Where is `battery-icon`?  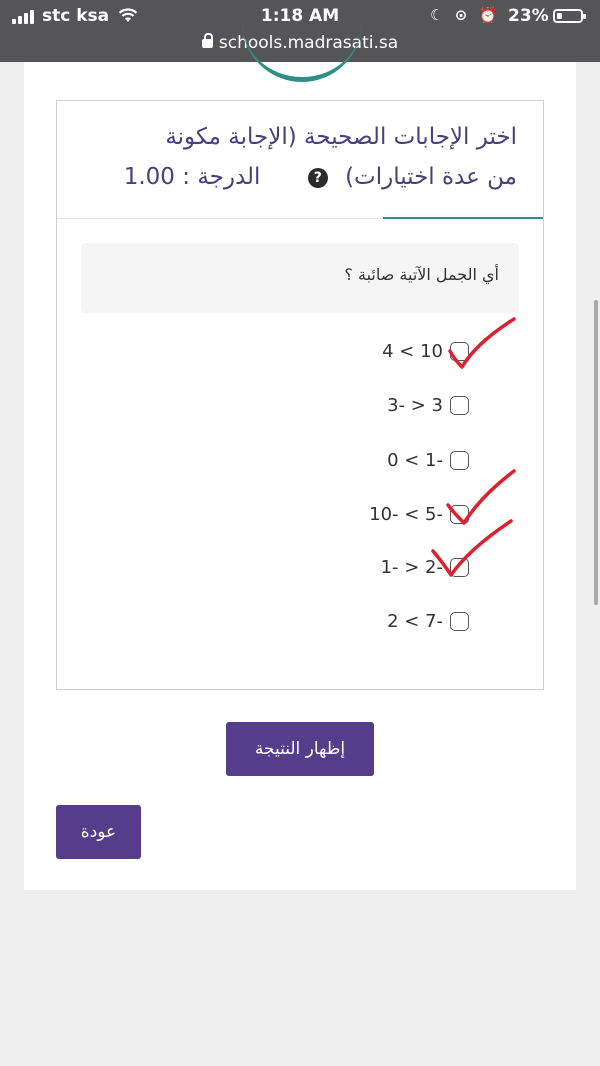 battery-icon is located at coordinates (569, 16).